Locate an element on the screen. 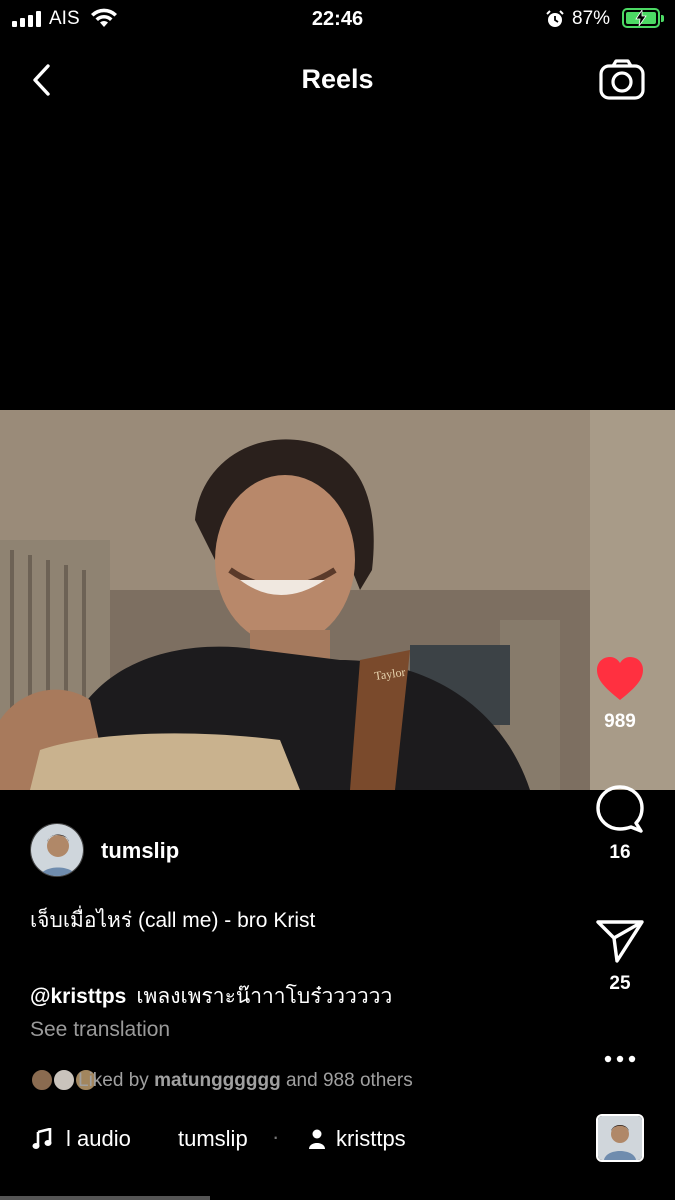 This screenshot has height=1200, width=675. battery-icon is located at coordinates (643, 18).